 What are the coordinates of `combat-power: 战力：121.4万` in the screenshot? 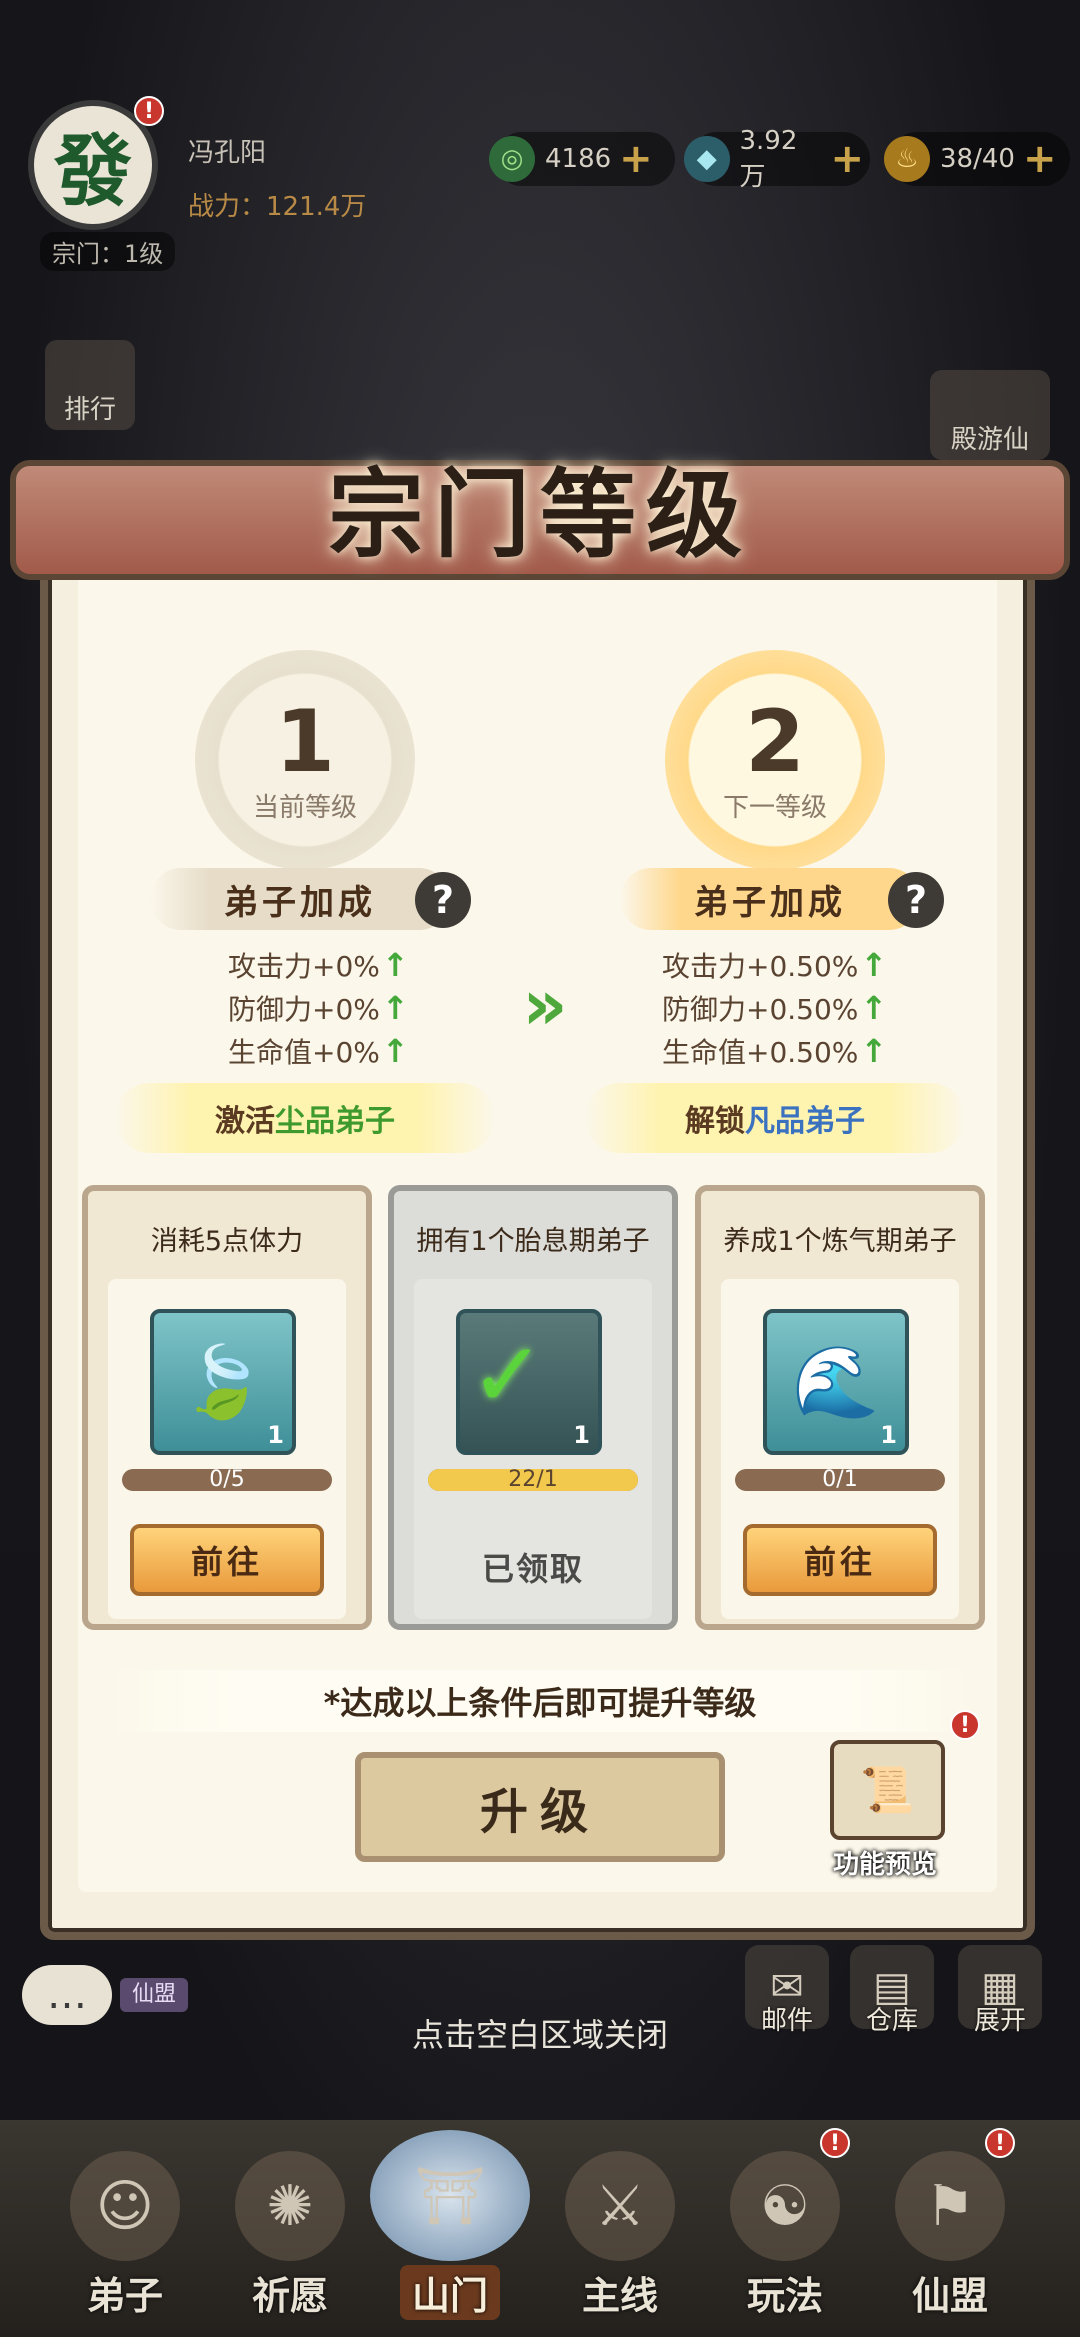 It's located at (277, 207).